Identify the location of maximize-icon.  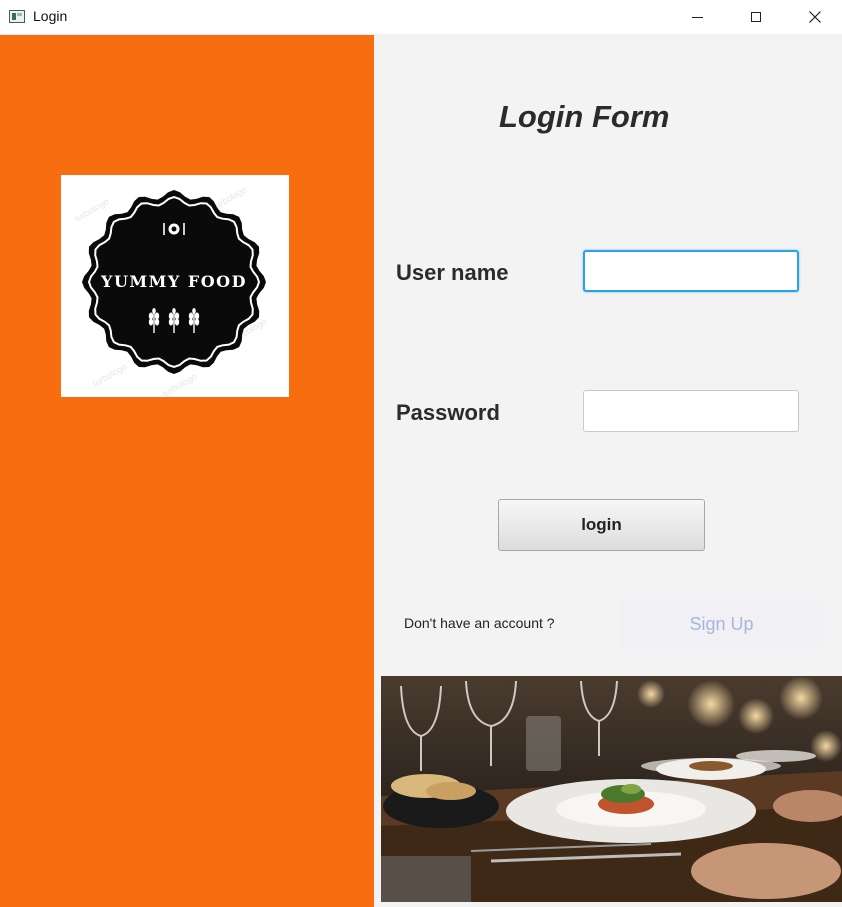
(756, 17).